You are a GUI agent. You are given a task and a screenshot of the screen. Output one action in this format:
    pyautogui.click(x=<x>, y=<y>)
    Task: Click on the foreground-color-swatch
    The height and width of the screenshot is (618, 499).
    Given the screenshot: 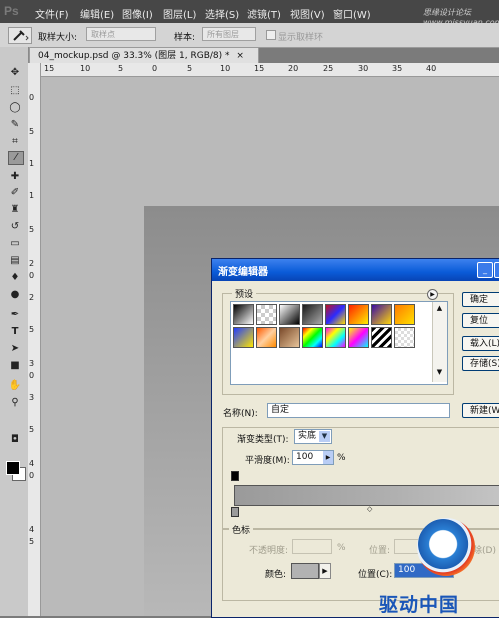 What is the action you would take?
    pyautogui.click(x=13, y=468)
    